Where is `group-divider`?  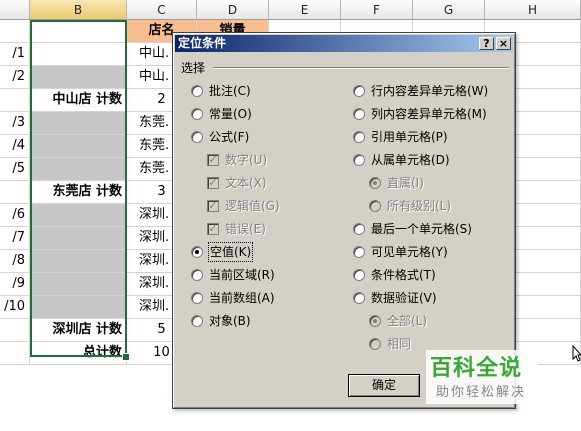
group-divider is located at coordinates (361, 68).